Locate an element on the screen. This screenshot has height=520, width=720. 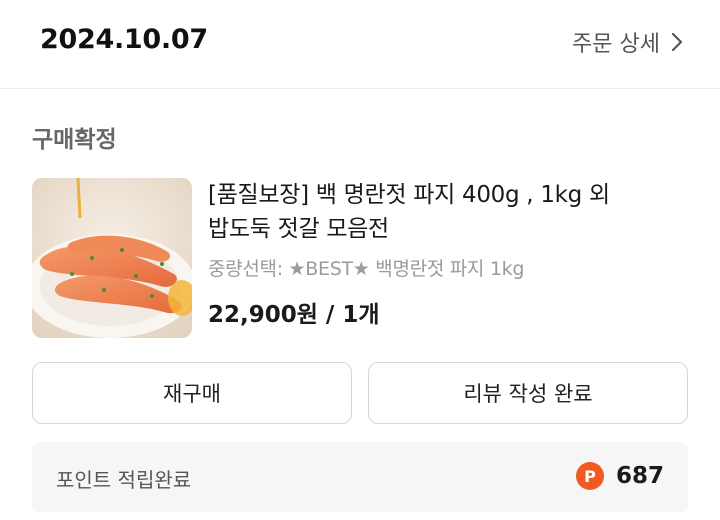
rebuy-button: 재구매 is located at coordinates (192, 393).